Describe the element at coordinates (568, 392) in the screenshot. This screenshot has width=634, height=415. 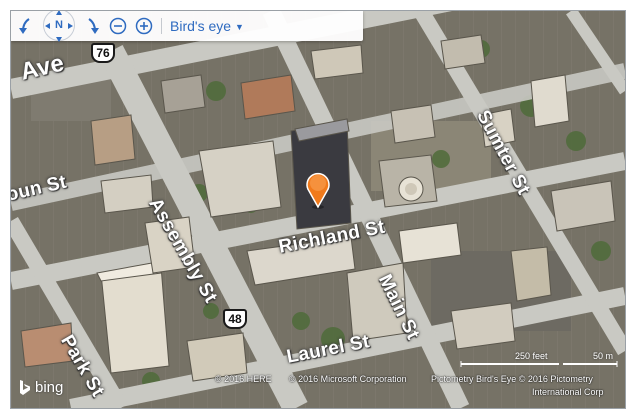
I see `attribution-pictometry-line2: International Corp` at that location.